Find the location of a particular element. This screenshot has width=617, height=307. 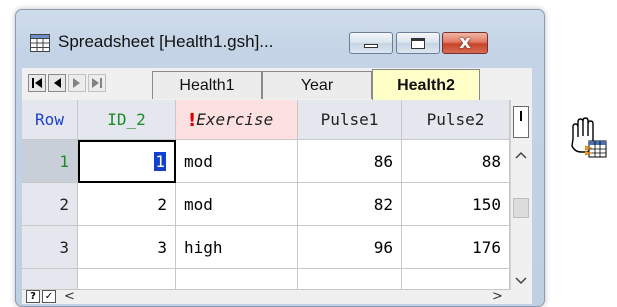

previous-sheet-button is located at coordinates (57, 83).